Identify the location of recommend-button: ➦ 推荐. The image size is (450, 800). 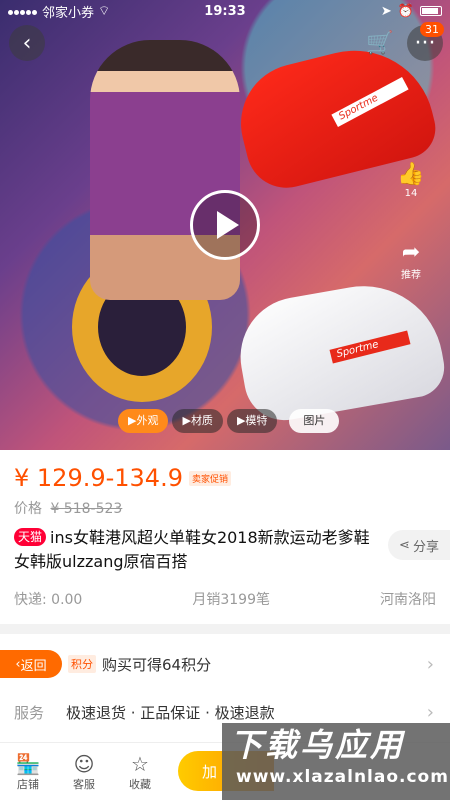
(411, 260).